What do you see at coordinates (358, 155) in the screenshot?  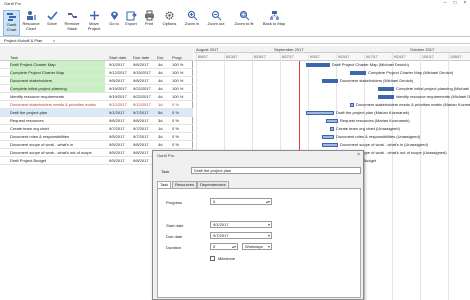 I see `dialog-close-icon: ×` at bounding box center [358, 155].